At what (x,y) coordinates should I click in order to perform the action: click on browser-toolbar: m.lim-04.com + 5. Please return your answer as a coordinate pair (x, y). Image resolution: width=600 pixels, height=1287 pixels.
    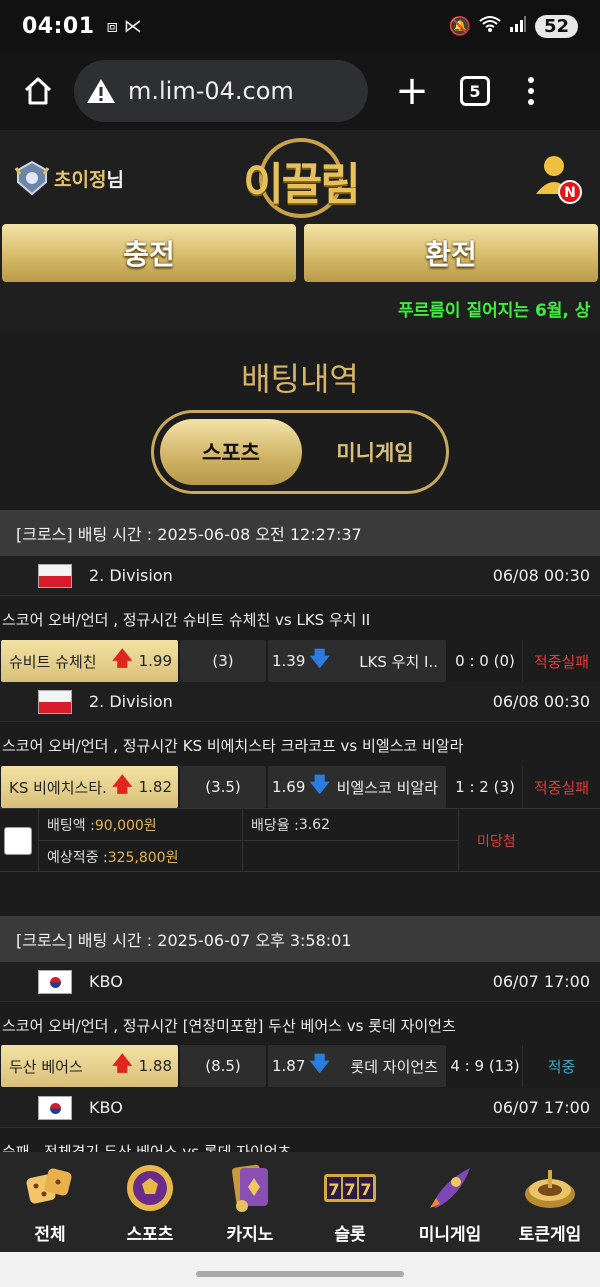
    Looking at the image, I should click on (300, 91).